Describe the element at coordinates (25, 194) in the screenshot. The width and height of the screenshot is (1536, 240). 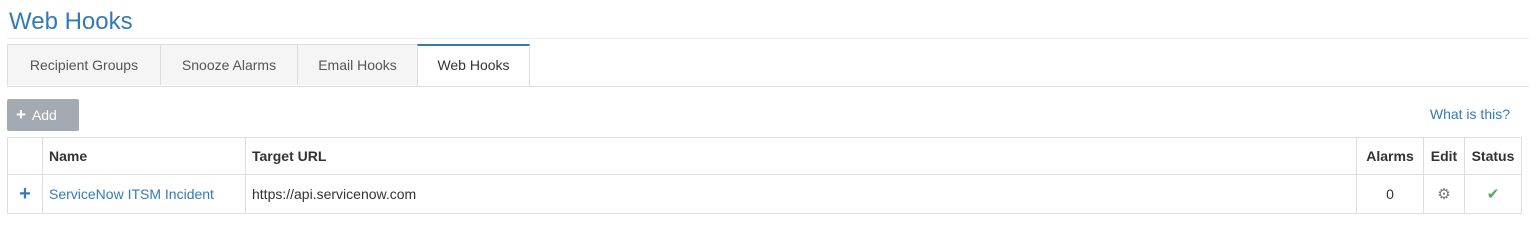
I see `expand-row-icon: +` at that location.